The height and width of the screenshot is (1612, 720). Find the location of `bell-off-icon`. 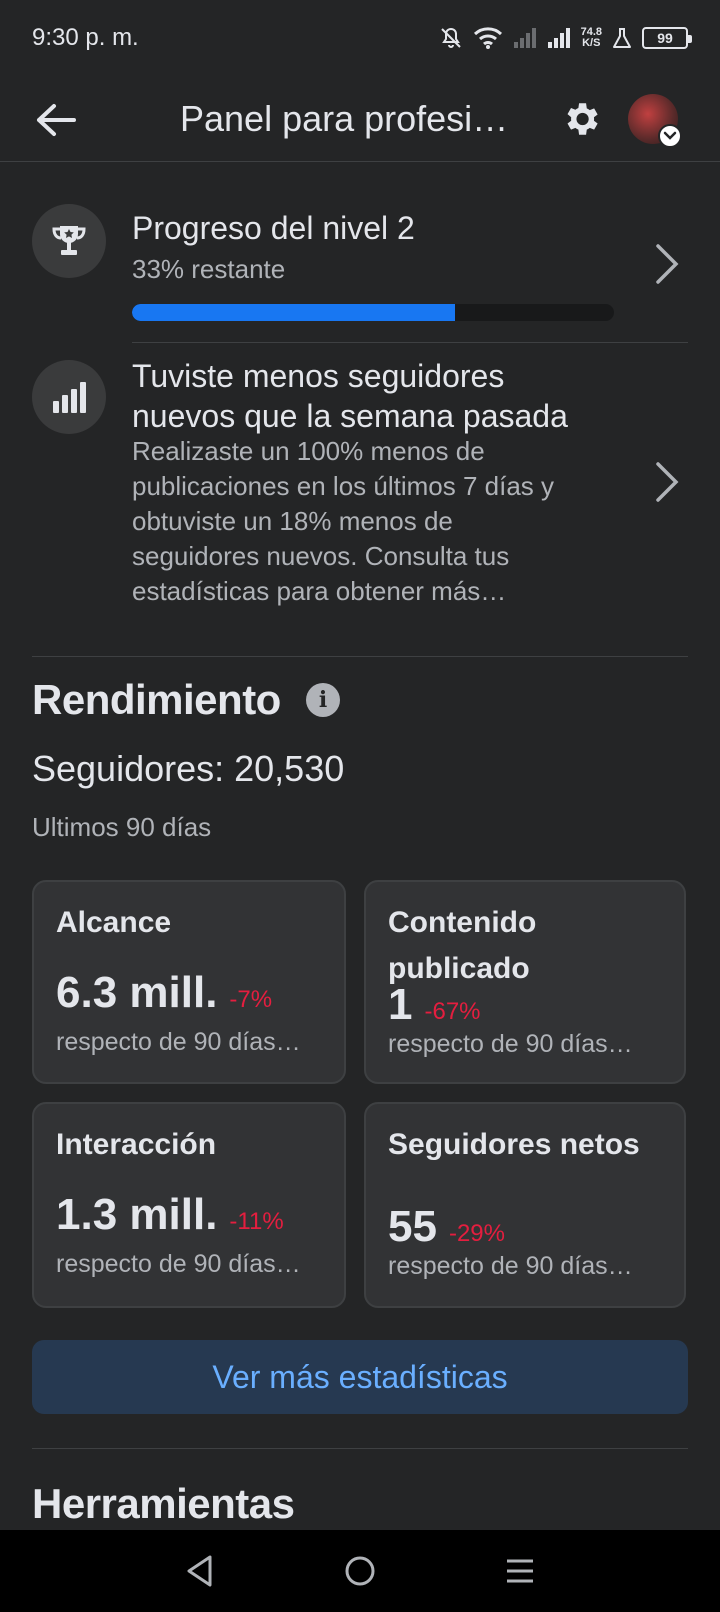

bell-off-icon is located at coordinates (451, 38).